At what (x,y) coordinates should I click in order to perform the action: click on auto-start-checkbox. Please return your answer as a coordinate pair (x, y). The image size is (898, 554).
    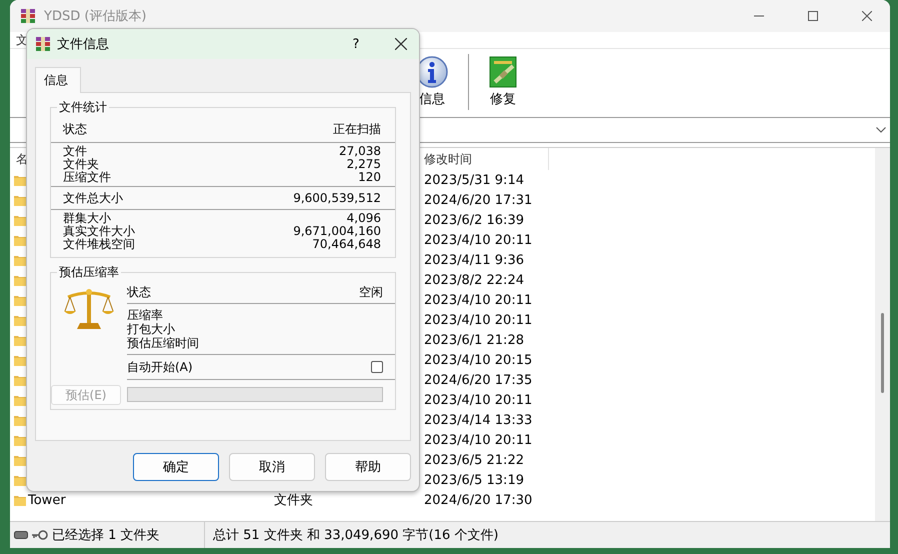
    Looking at the image, I should click on (377, 367).